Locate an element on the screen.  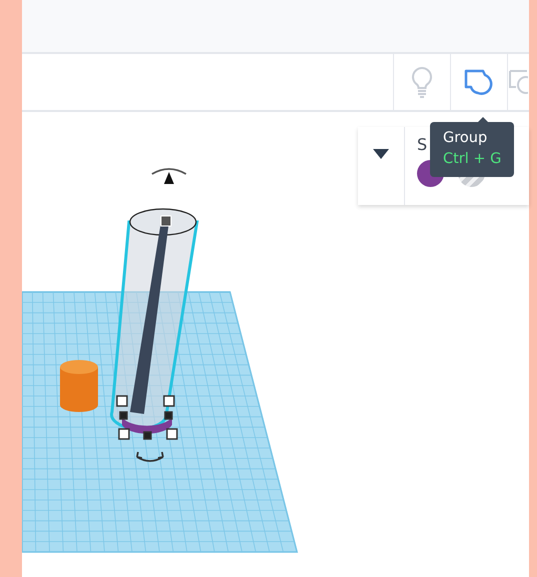
tooltip-title: Group is located at coordinates (465, 138).